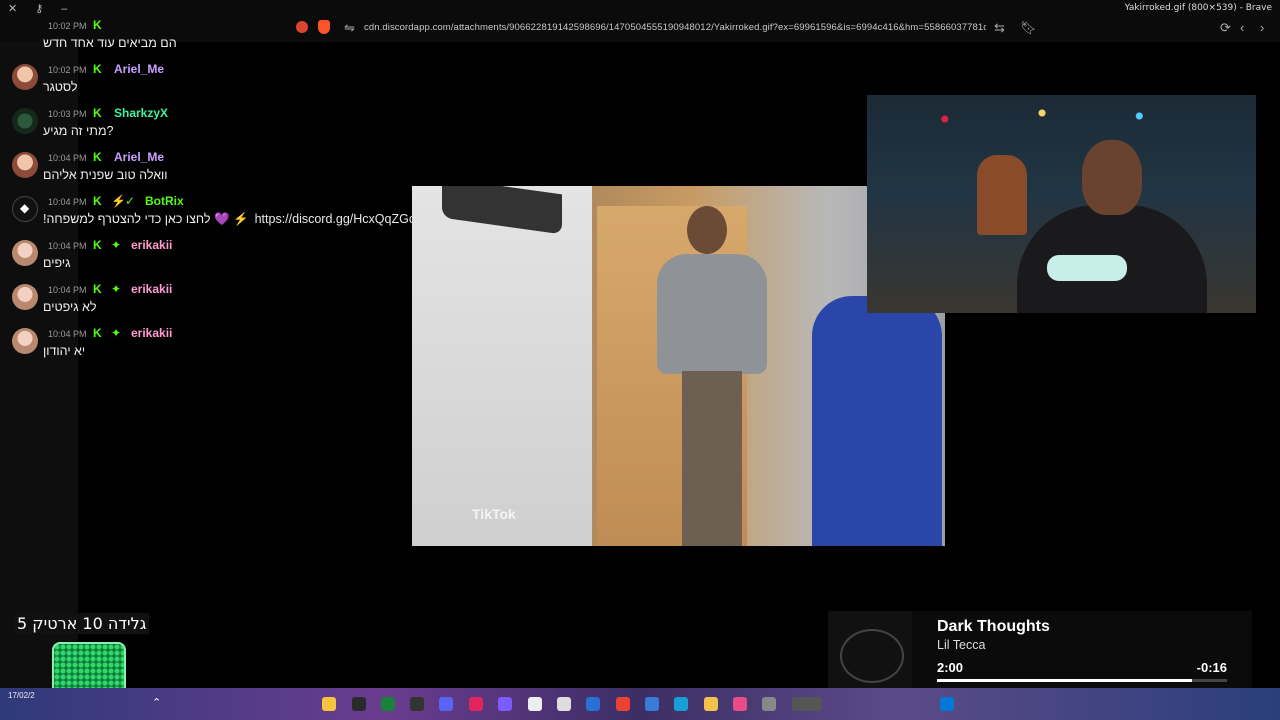  Describe the element at coordinates (130, 201) in the screenshot. I see `verified-badge-icon: ✓` at that location.